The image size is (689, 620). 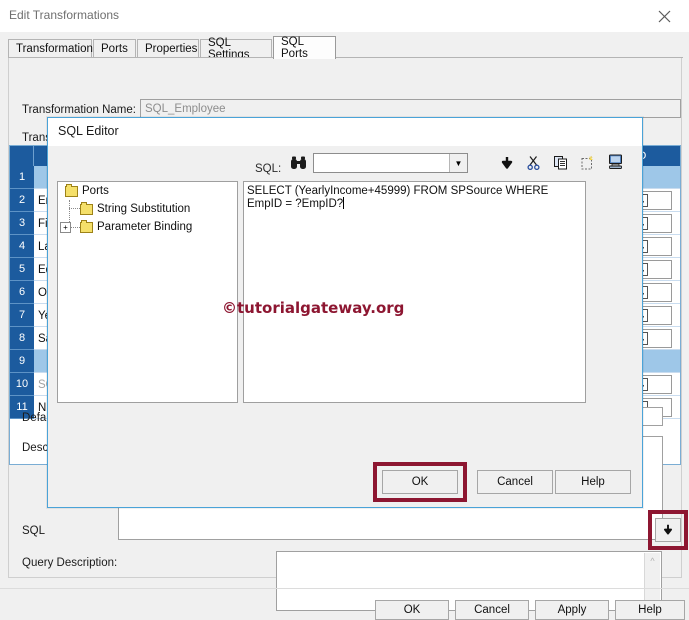 I want to click on tree-connector-h1, so click(x=74, y=208).